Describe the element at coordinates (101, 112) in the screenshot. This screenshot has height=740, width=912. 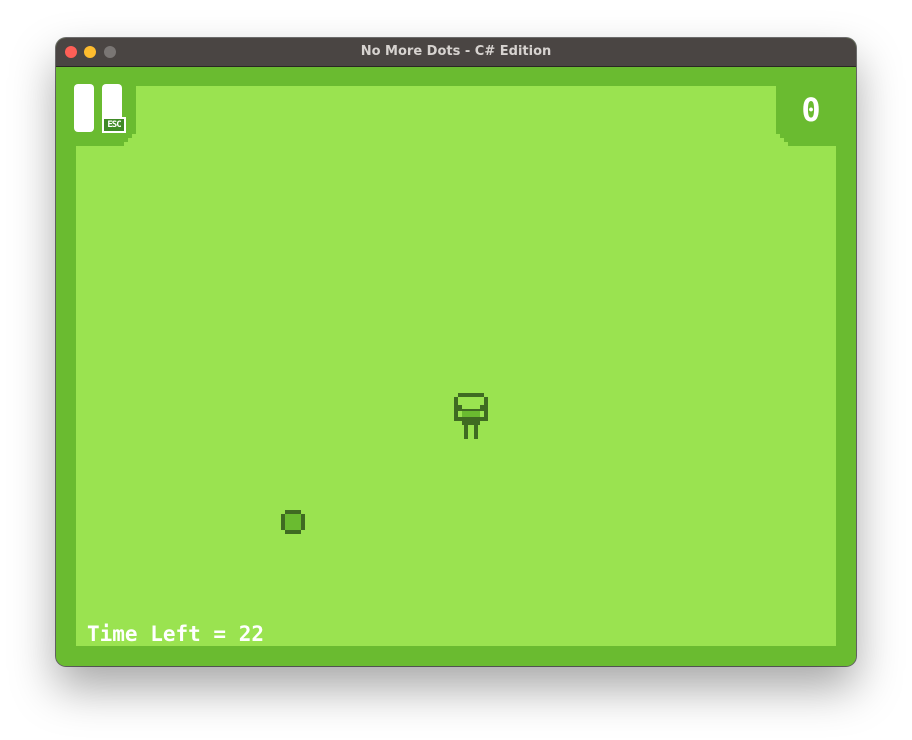
I see `pause-button: ESC` at that location.